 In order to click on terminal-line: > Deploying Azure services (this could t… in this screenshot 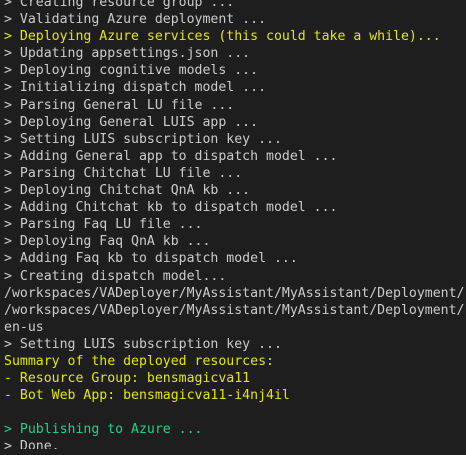, I will do `click(222, 37)`.